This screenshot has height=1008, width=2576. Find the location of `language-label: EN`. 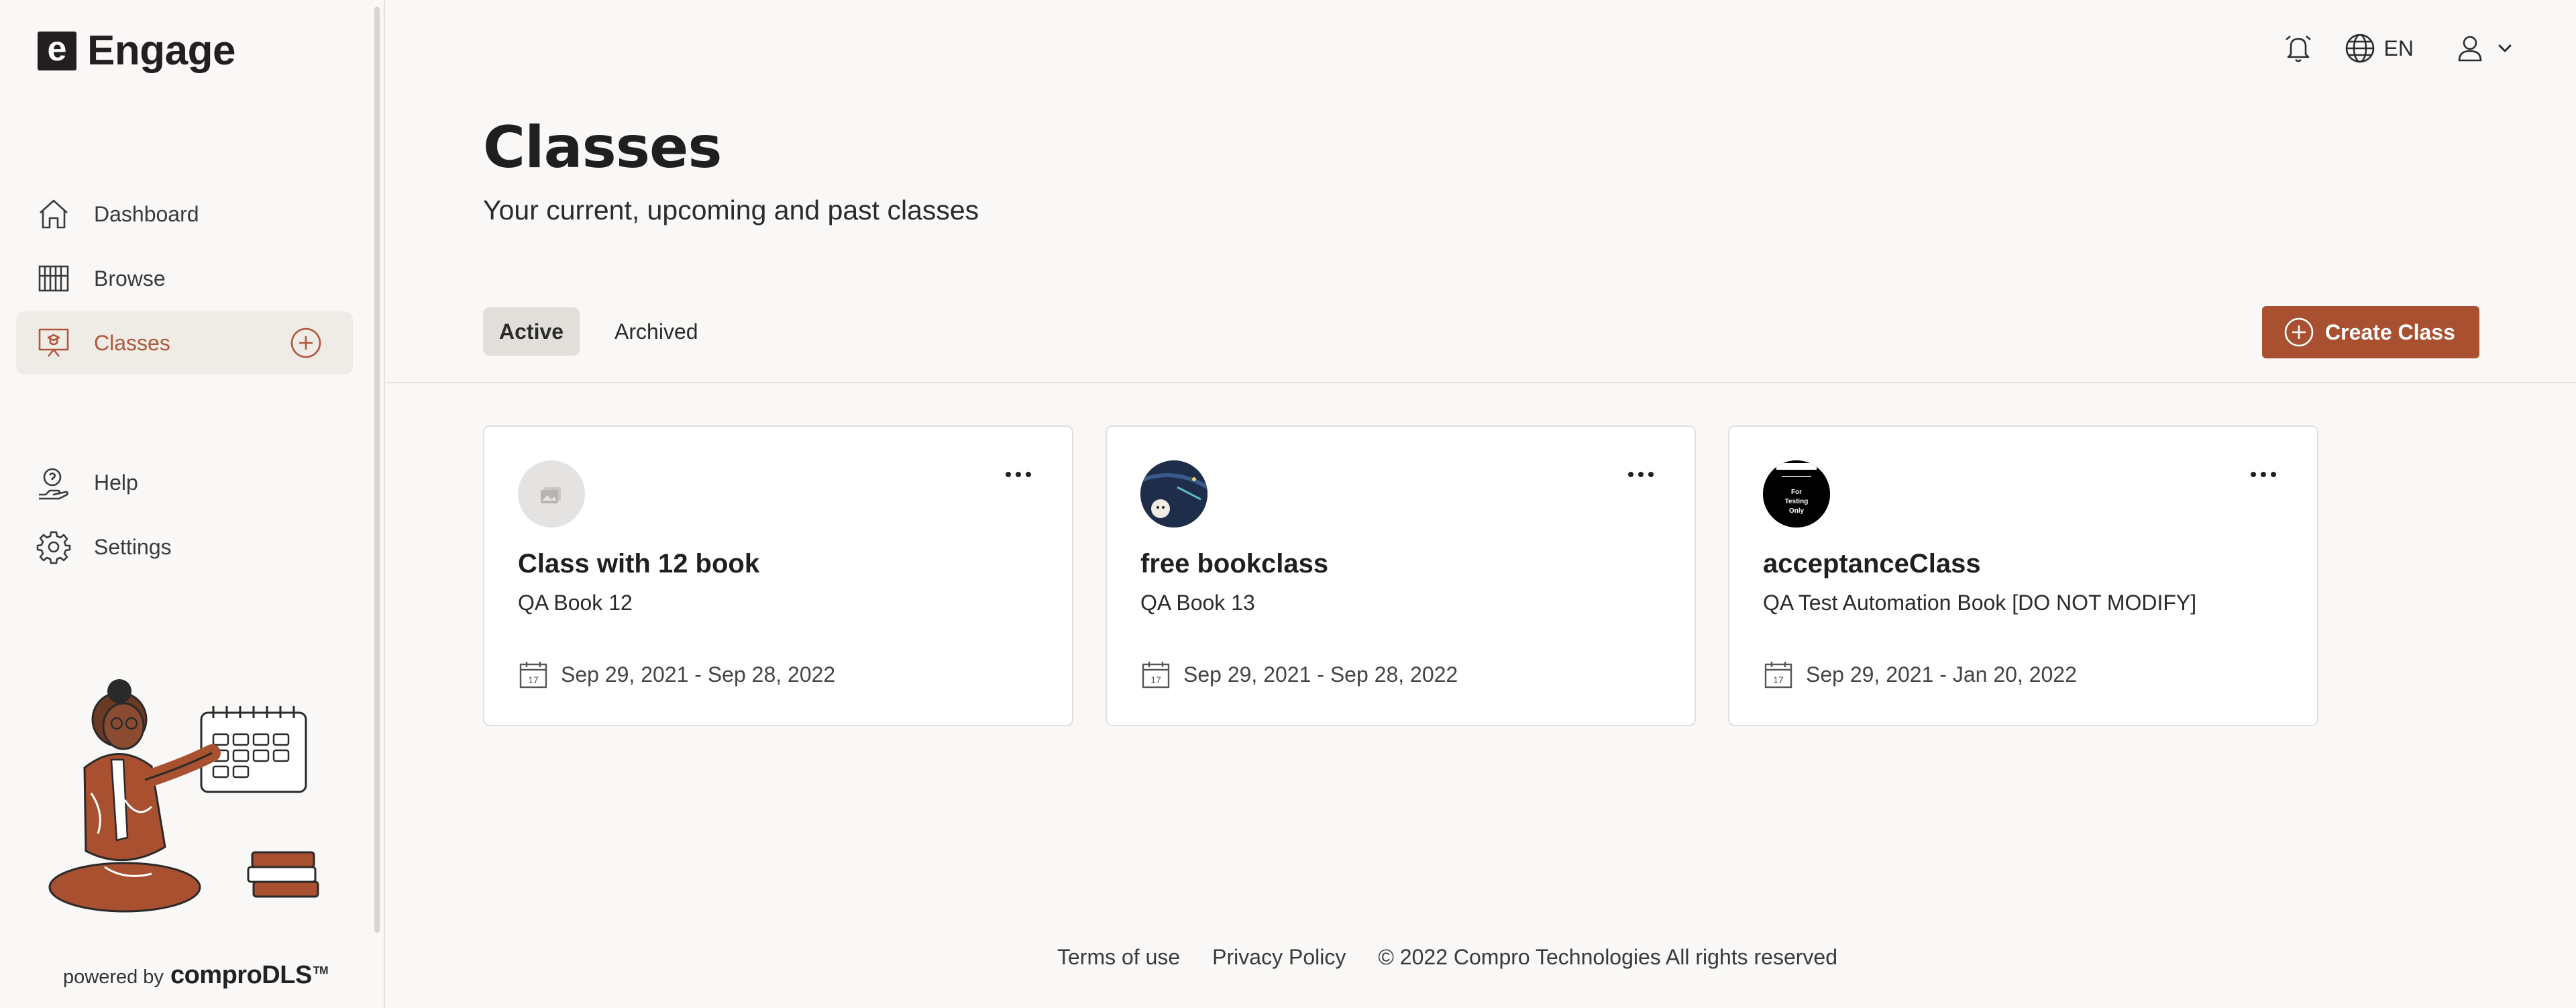

language-label: EN is located at coordinates (2398, 48).